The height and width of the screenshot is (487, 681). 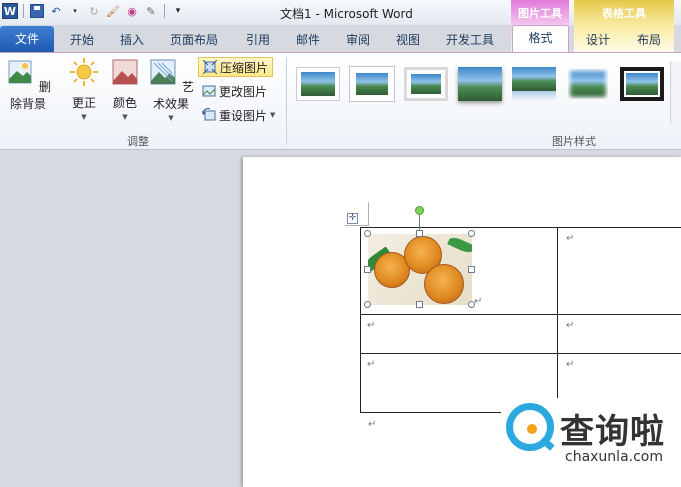 I want to click on reset-picture-button: 重设图片 ▼, so click(x=238, y=115).